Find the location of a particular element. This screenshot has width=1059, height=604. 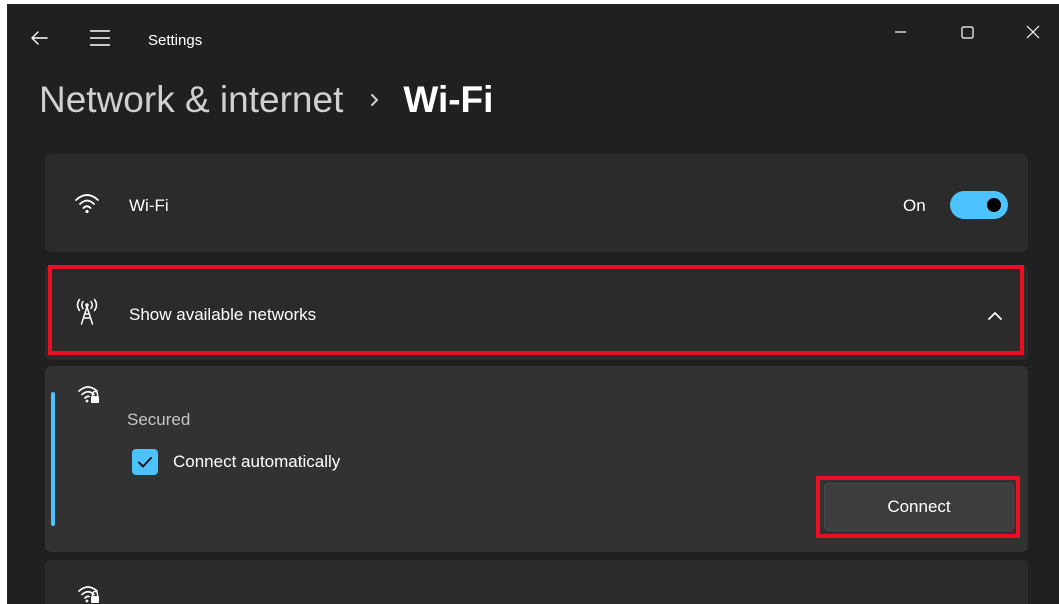

antenna-icon is located at coordinates (87, 311).